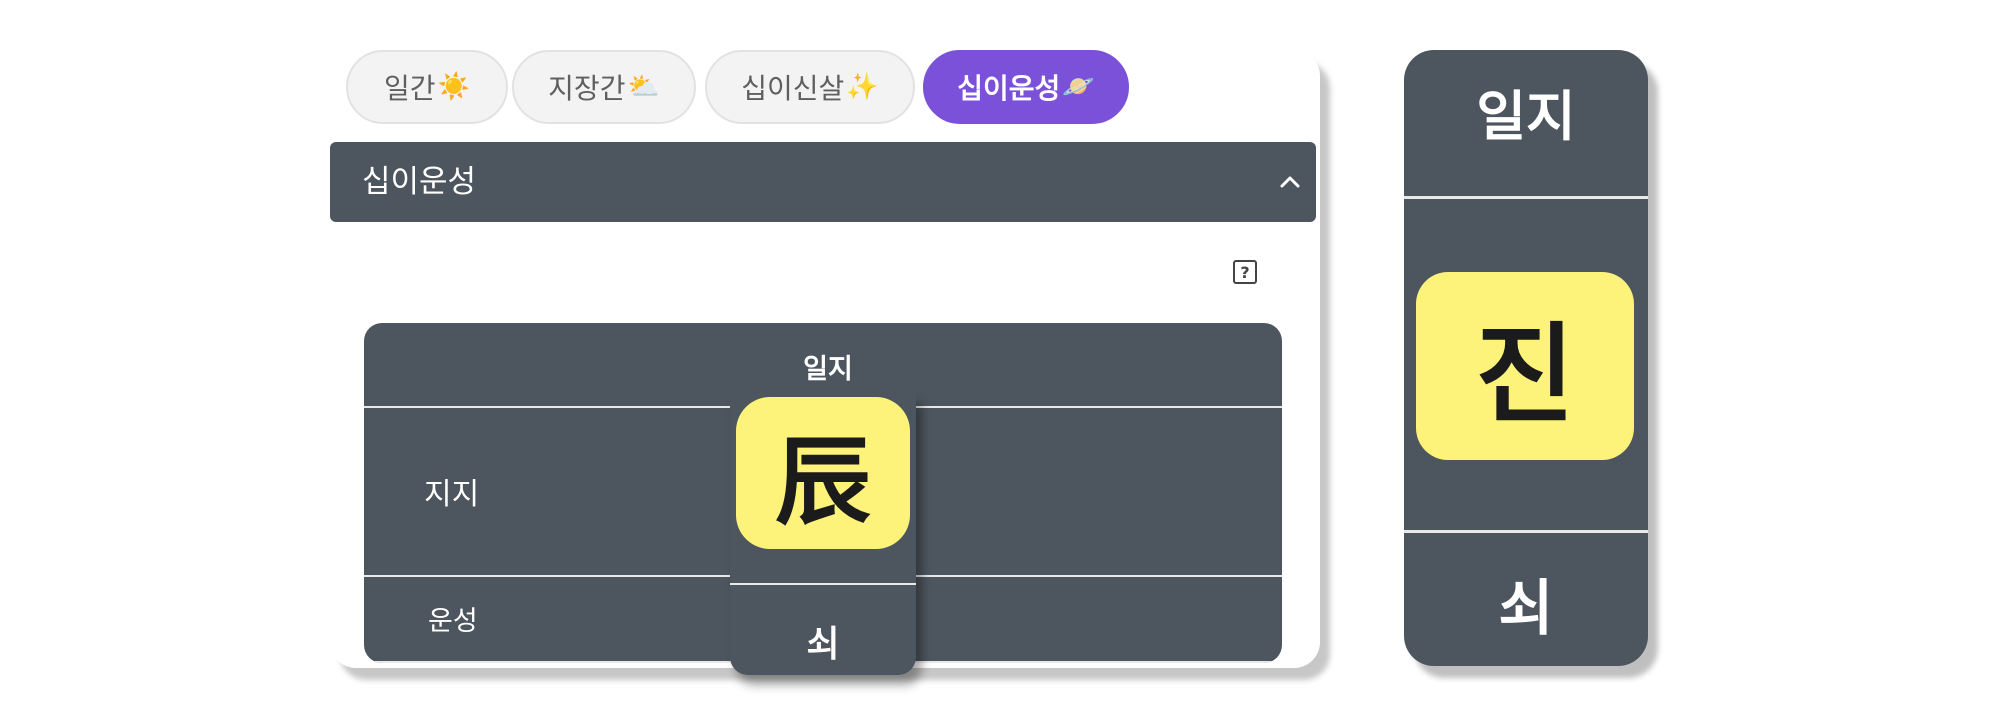 The height and width of the screenshot is (711, 2000). What do you see at coordinates (793, 88) in the screenshot?
I see `tab-label: 십이신살` at bounding box center [793, 88].